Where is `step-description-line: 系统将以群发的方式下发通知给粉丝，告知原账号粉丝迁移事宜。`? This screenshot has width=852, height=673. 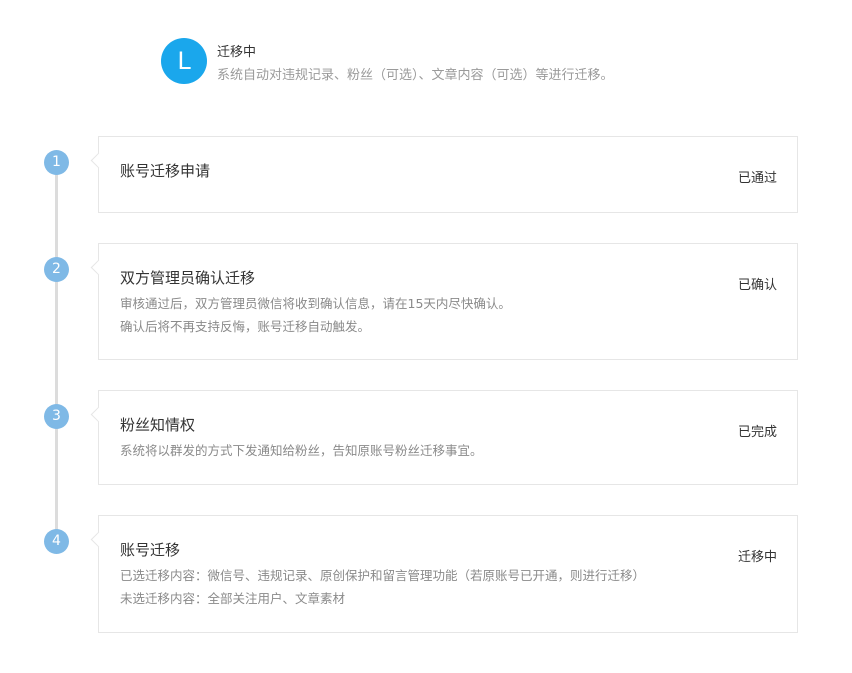 step-description-line: 系统将以群发的方式下发通知给粉丝，告知原账号粉丝迁移事宜。 is located at coordinates (301, 450).